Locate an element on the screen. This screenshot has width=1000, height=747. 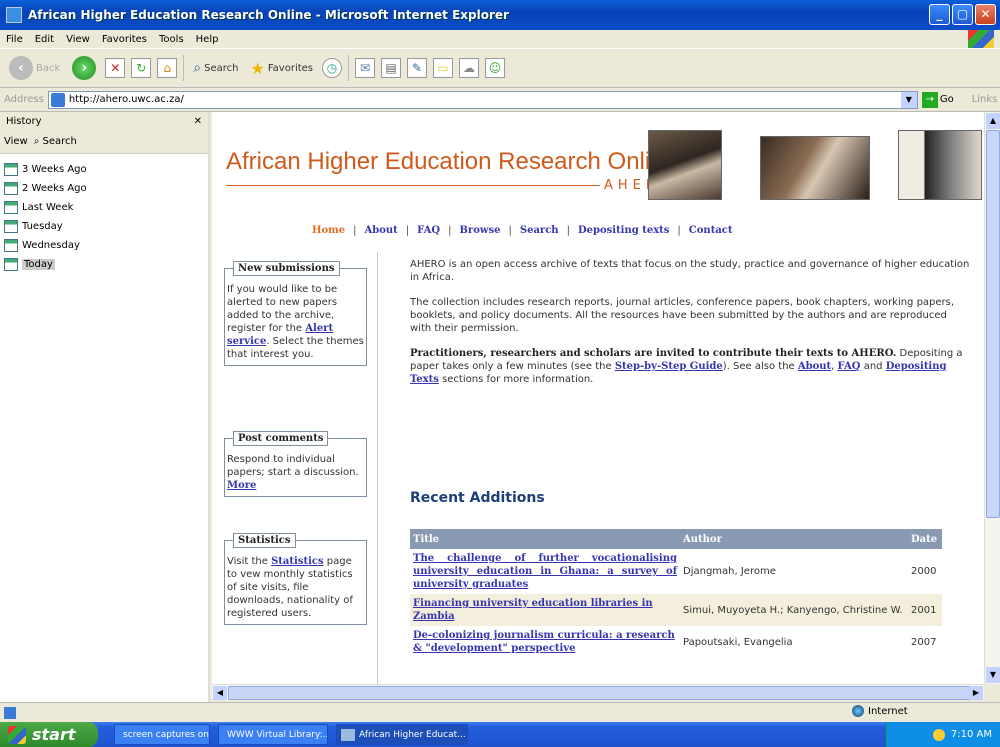
horizontal-scrollbar: ◀ ▶ is located at coordinates (598, 692).